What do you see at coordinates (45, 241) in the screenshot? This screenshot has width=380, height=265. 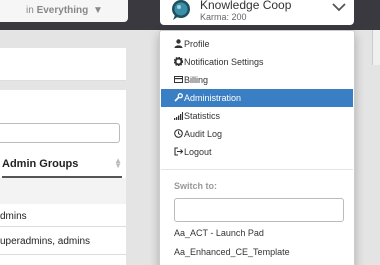 I see `table-row-text: uperadmins, admins` at bounding box center [45, 241].